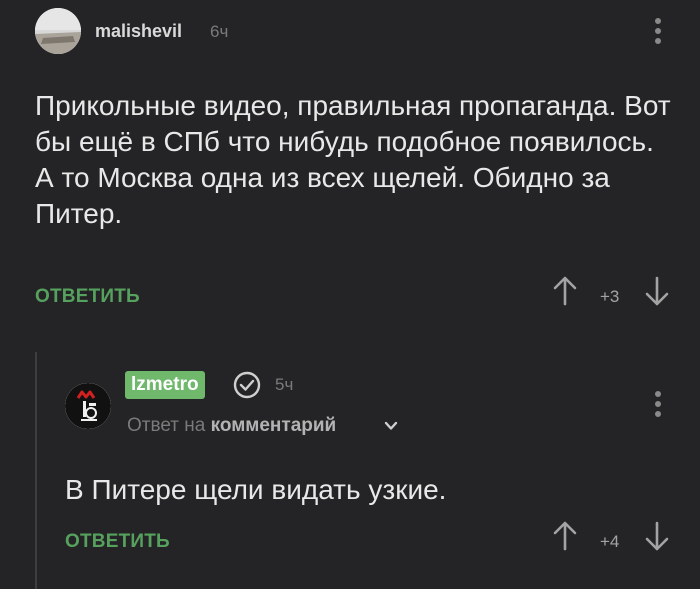 The image size is (700, 589). Describe the element at coordinates (165, 385) in the screenshot. I see `author-badge: lzmetro` at that location.